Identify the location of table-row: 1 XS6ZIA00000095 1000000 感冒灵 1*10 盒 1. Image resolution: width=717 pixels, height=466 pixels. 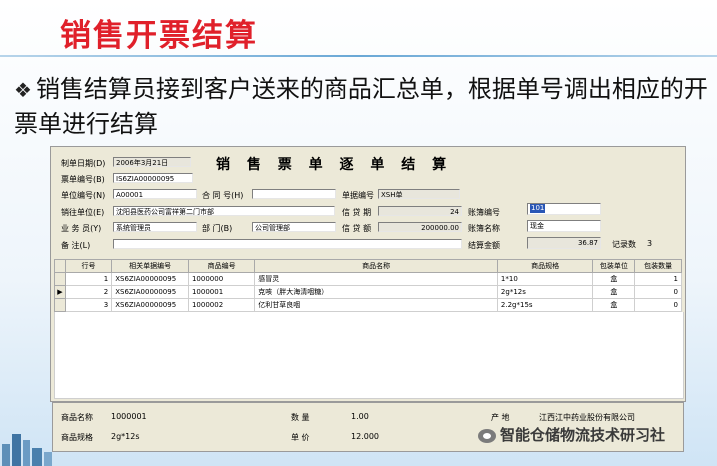
(368, 279).